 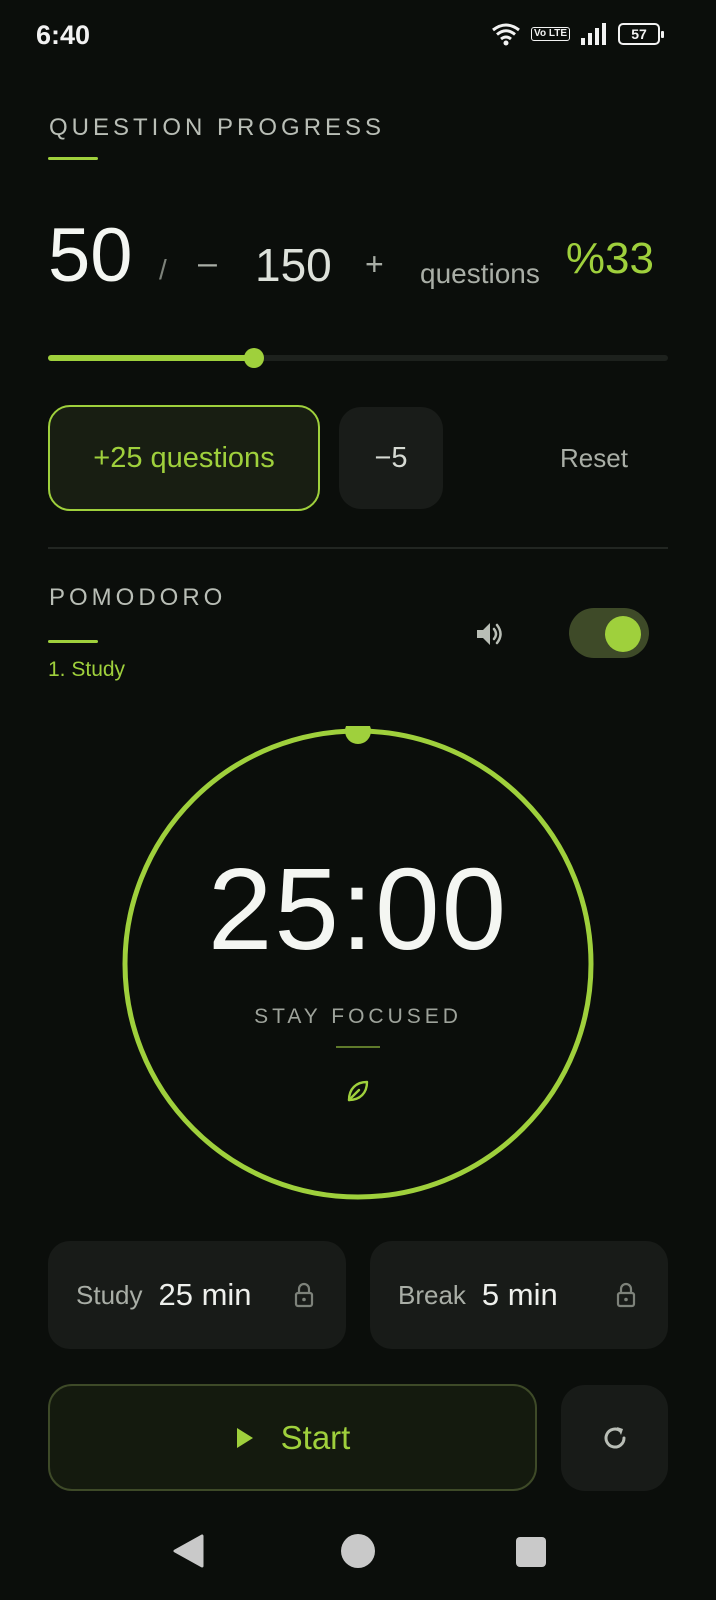 I want to click on leaf-icon, so click(x=358, y=1091).